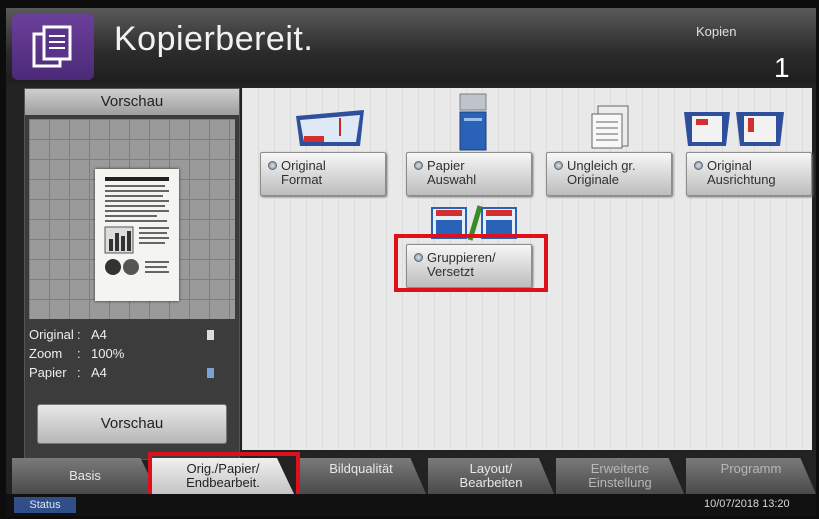 The height and width of the screenshot is (519, 819). What do you see at coordinates (610, 127) in the screenshot?
I see `mixed-size-originals-icon` at bounding box center [610, 127].